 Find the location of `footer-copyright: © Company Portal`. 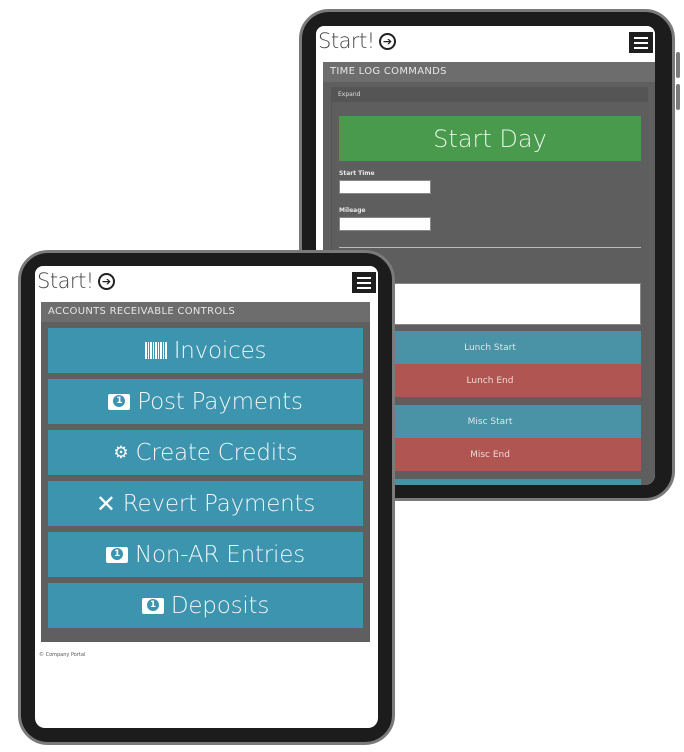

footer-copyright: © Company Portal is located at coordinates (62, 655).